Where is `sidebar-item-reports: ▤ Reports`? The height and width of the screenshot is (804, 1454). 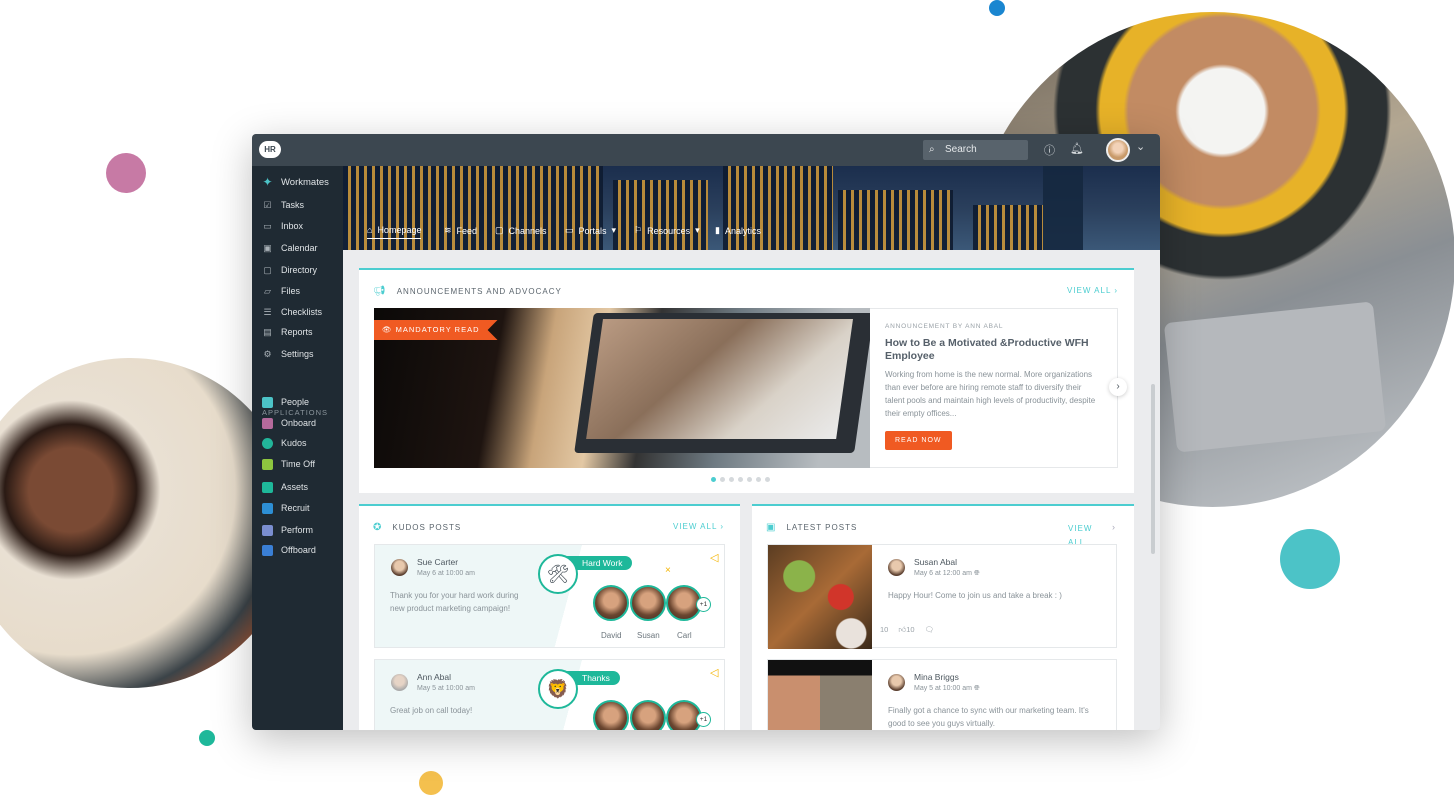
sidebar-item-reports: ▤ Reports is located at coordinates (287, 332).